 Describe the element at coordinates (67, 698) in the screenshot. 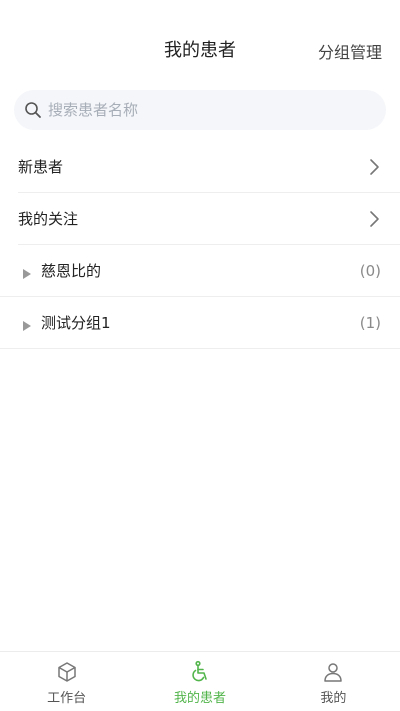

I see `tab-label: 工作台` at that location.